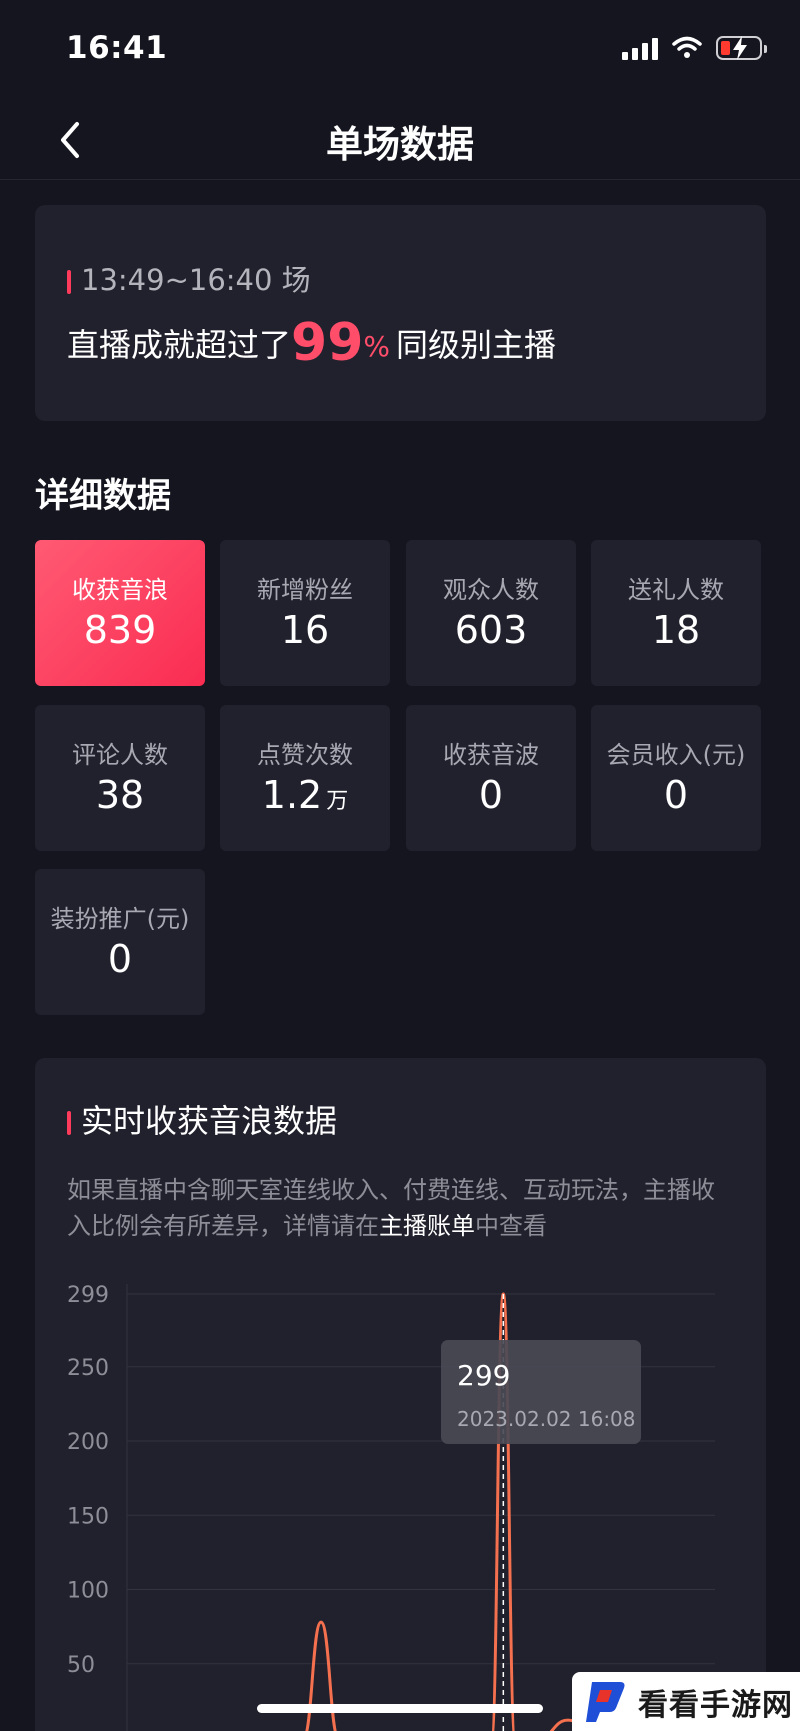  What do you see at coordinates (305, 630) in the screenshot?
I see `stat-value: 16` at bounding box center [305, 630].